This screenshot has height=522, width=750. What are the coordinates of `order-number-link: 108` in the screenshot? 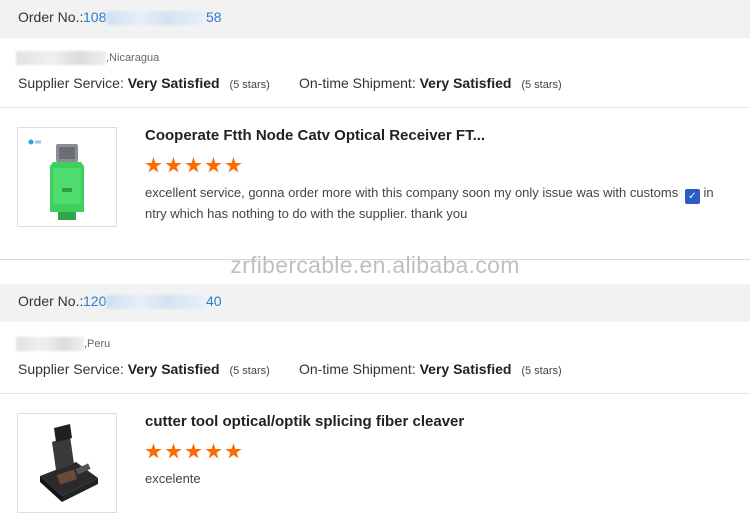 It's located at (94, 17).